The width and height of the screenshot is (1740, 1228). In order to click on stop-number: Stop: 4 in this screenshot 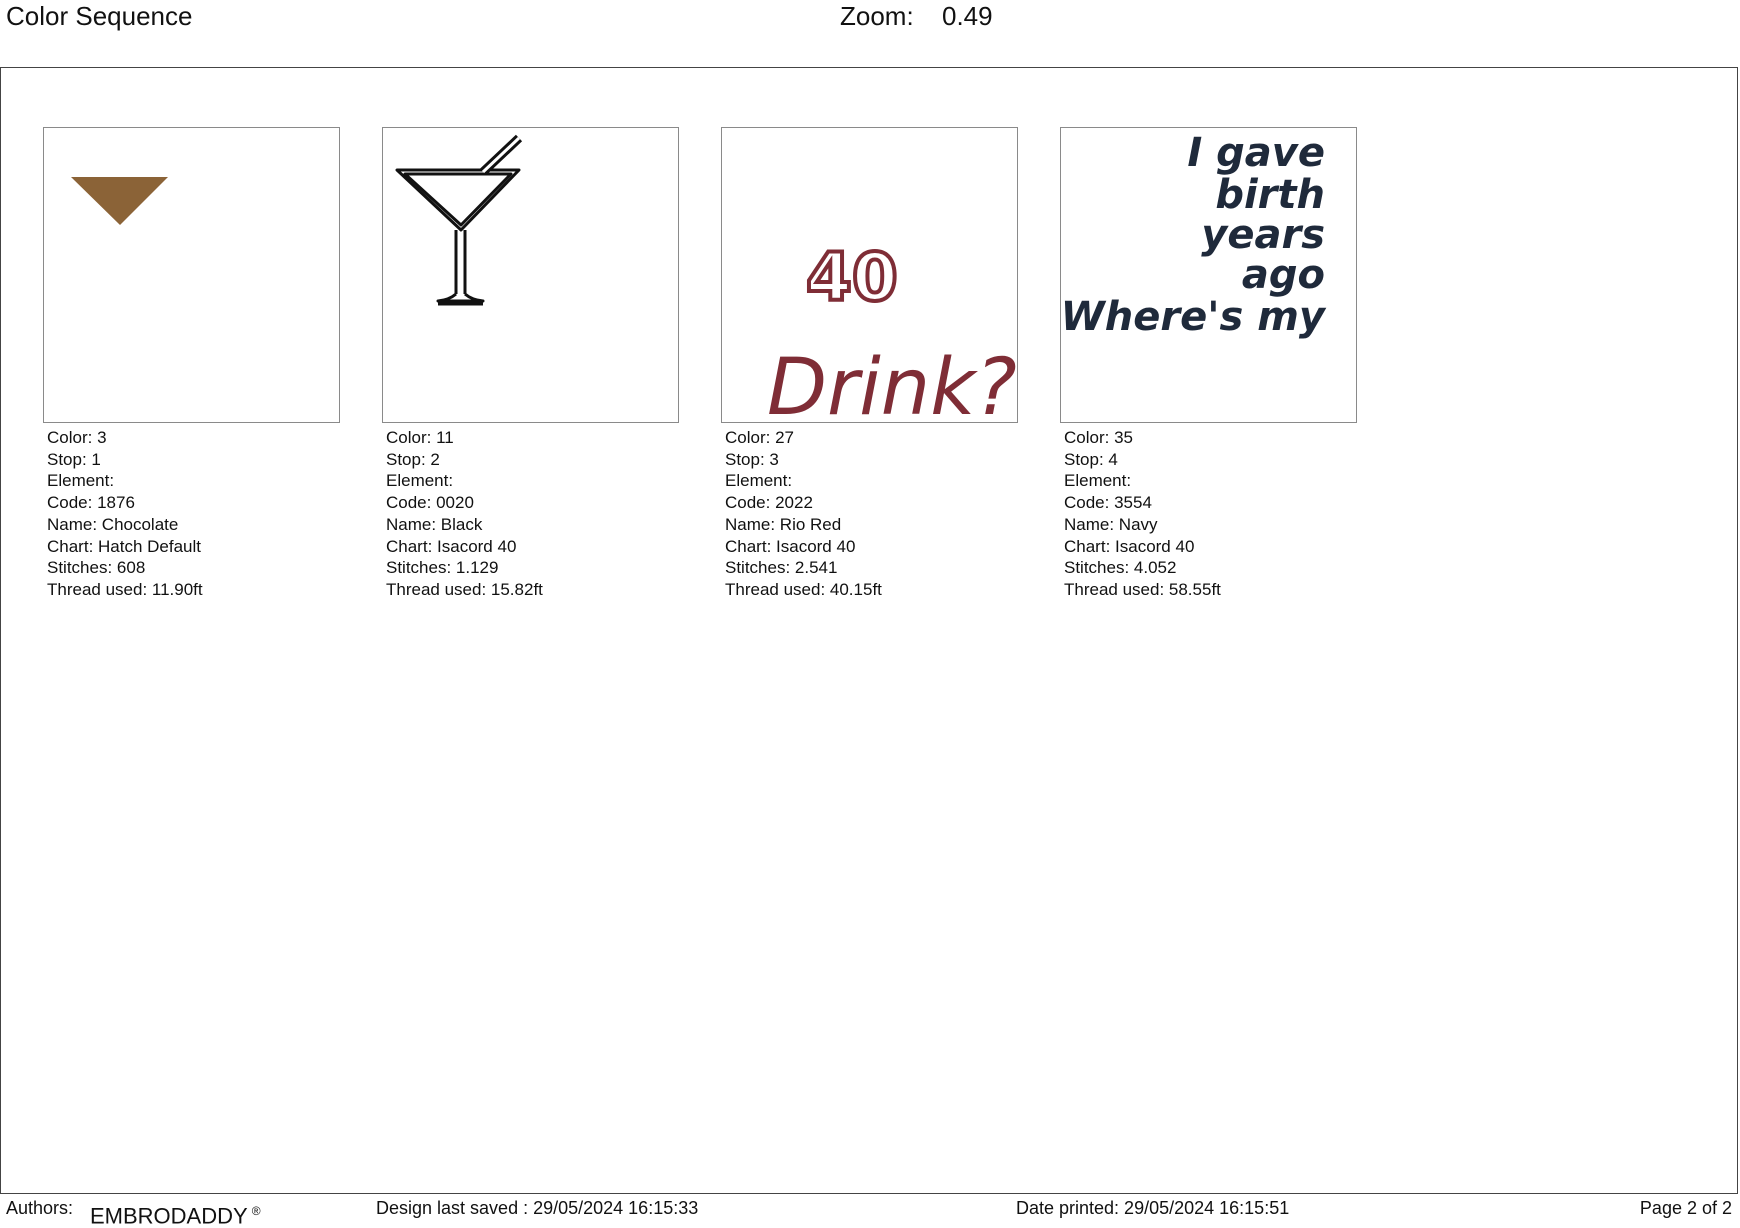, I will do `click(1091, 459)`.